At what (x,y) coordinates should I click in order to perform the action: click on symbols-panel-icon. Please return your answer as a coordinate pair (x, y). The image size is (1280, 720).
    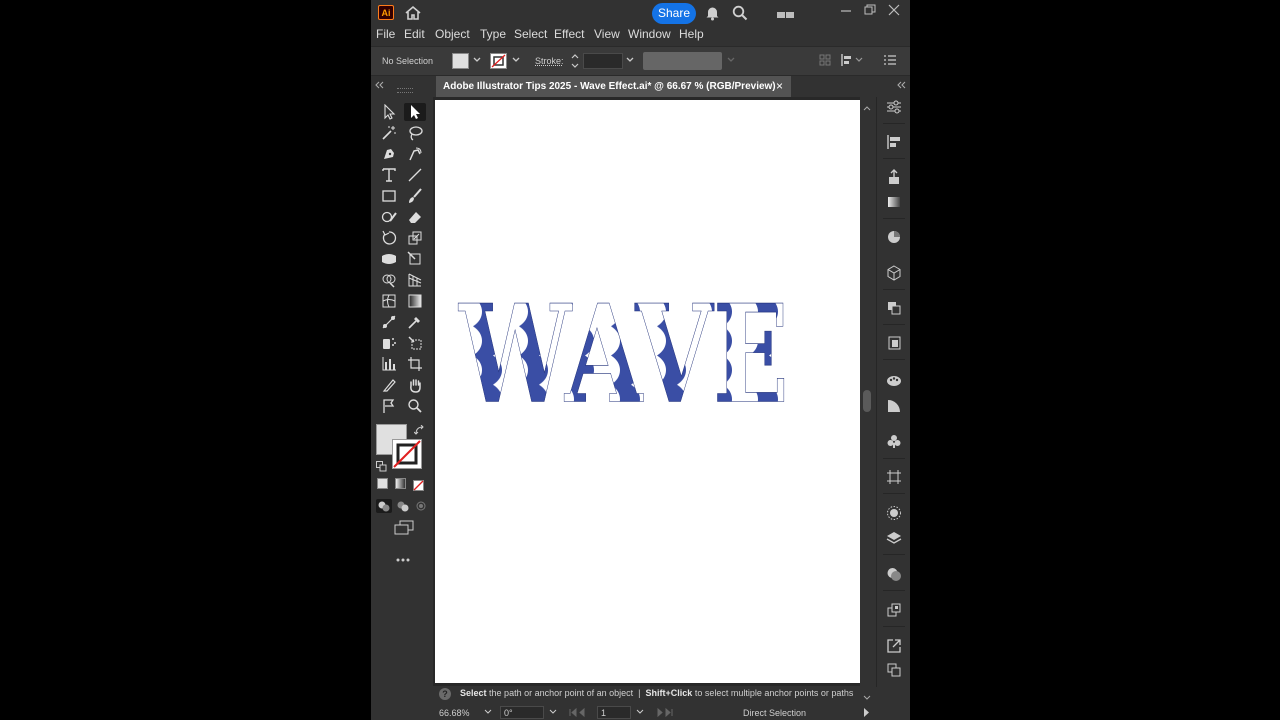
    Looking at the image, I should click on (894, 443).